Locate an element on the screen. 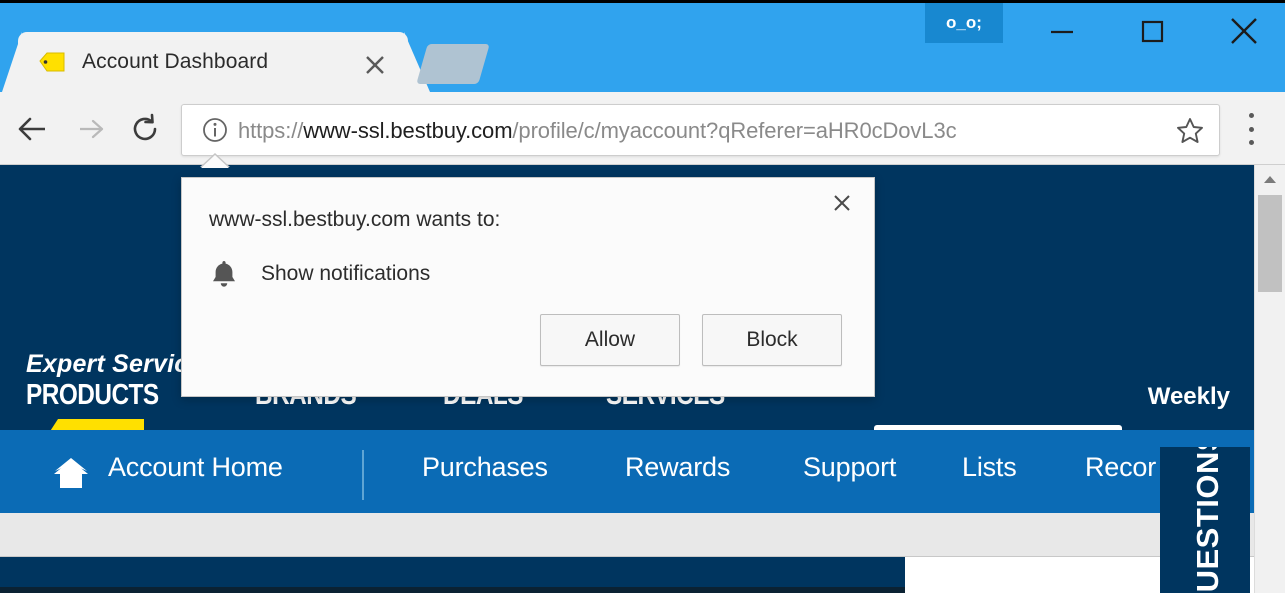  bookmark-star-icon is located at coordinates (1190, 131).